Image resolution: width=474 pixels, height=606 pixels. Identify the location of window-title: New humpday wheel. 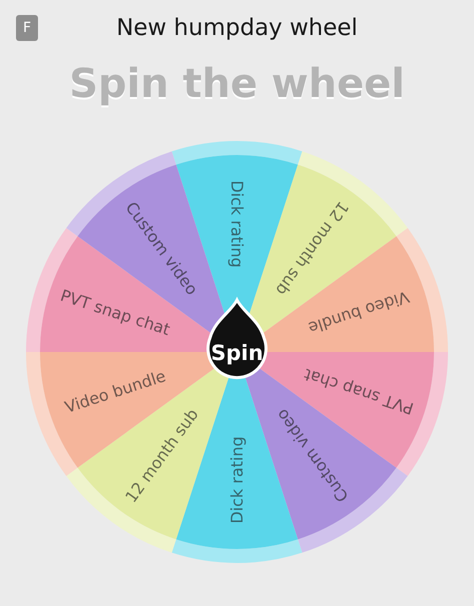
(237, 28).